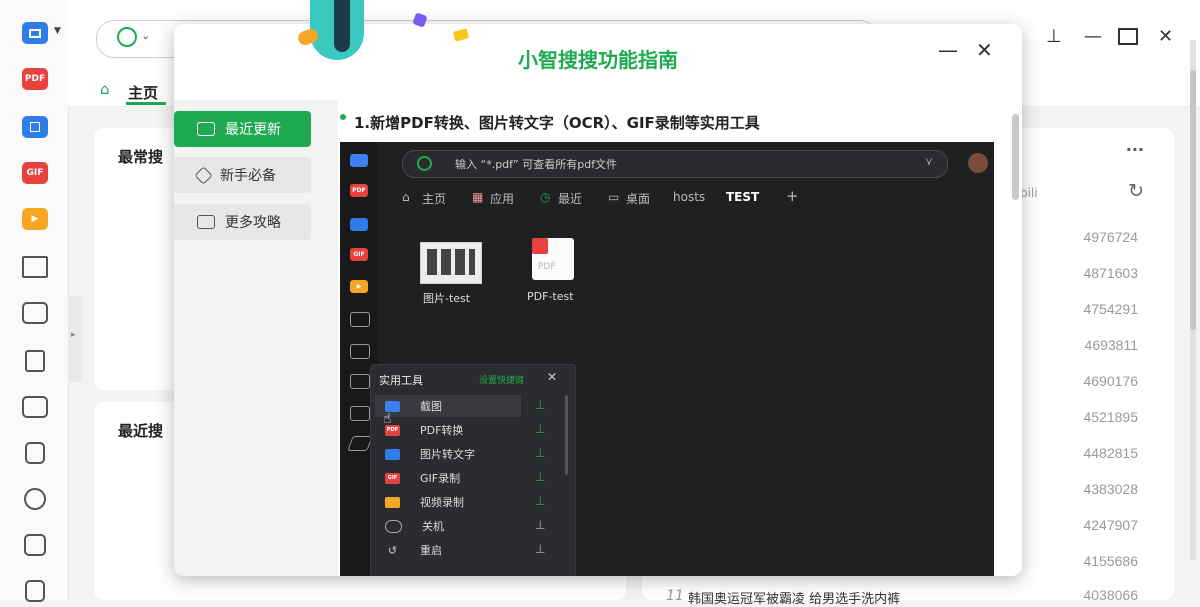 Image resolution: width=1200 pixels, height=607 pixels. What do you see at coordinates (478, 197) in the screenshot?
I see `apps-icon: ▦` at bounding box center [478, 197].